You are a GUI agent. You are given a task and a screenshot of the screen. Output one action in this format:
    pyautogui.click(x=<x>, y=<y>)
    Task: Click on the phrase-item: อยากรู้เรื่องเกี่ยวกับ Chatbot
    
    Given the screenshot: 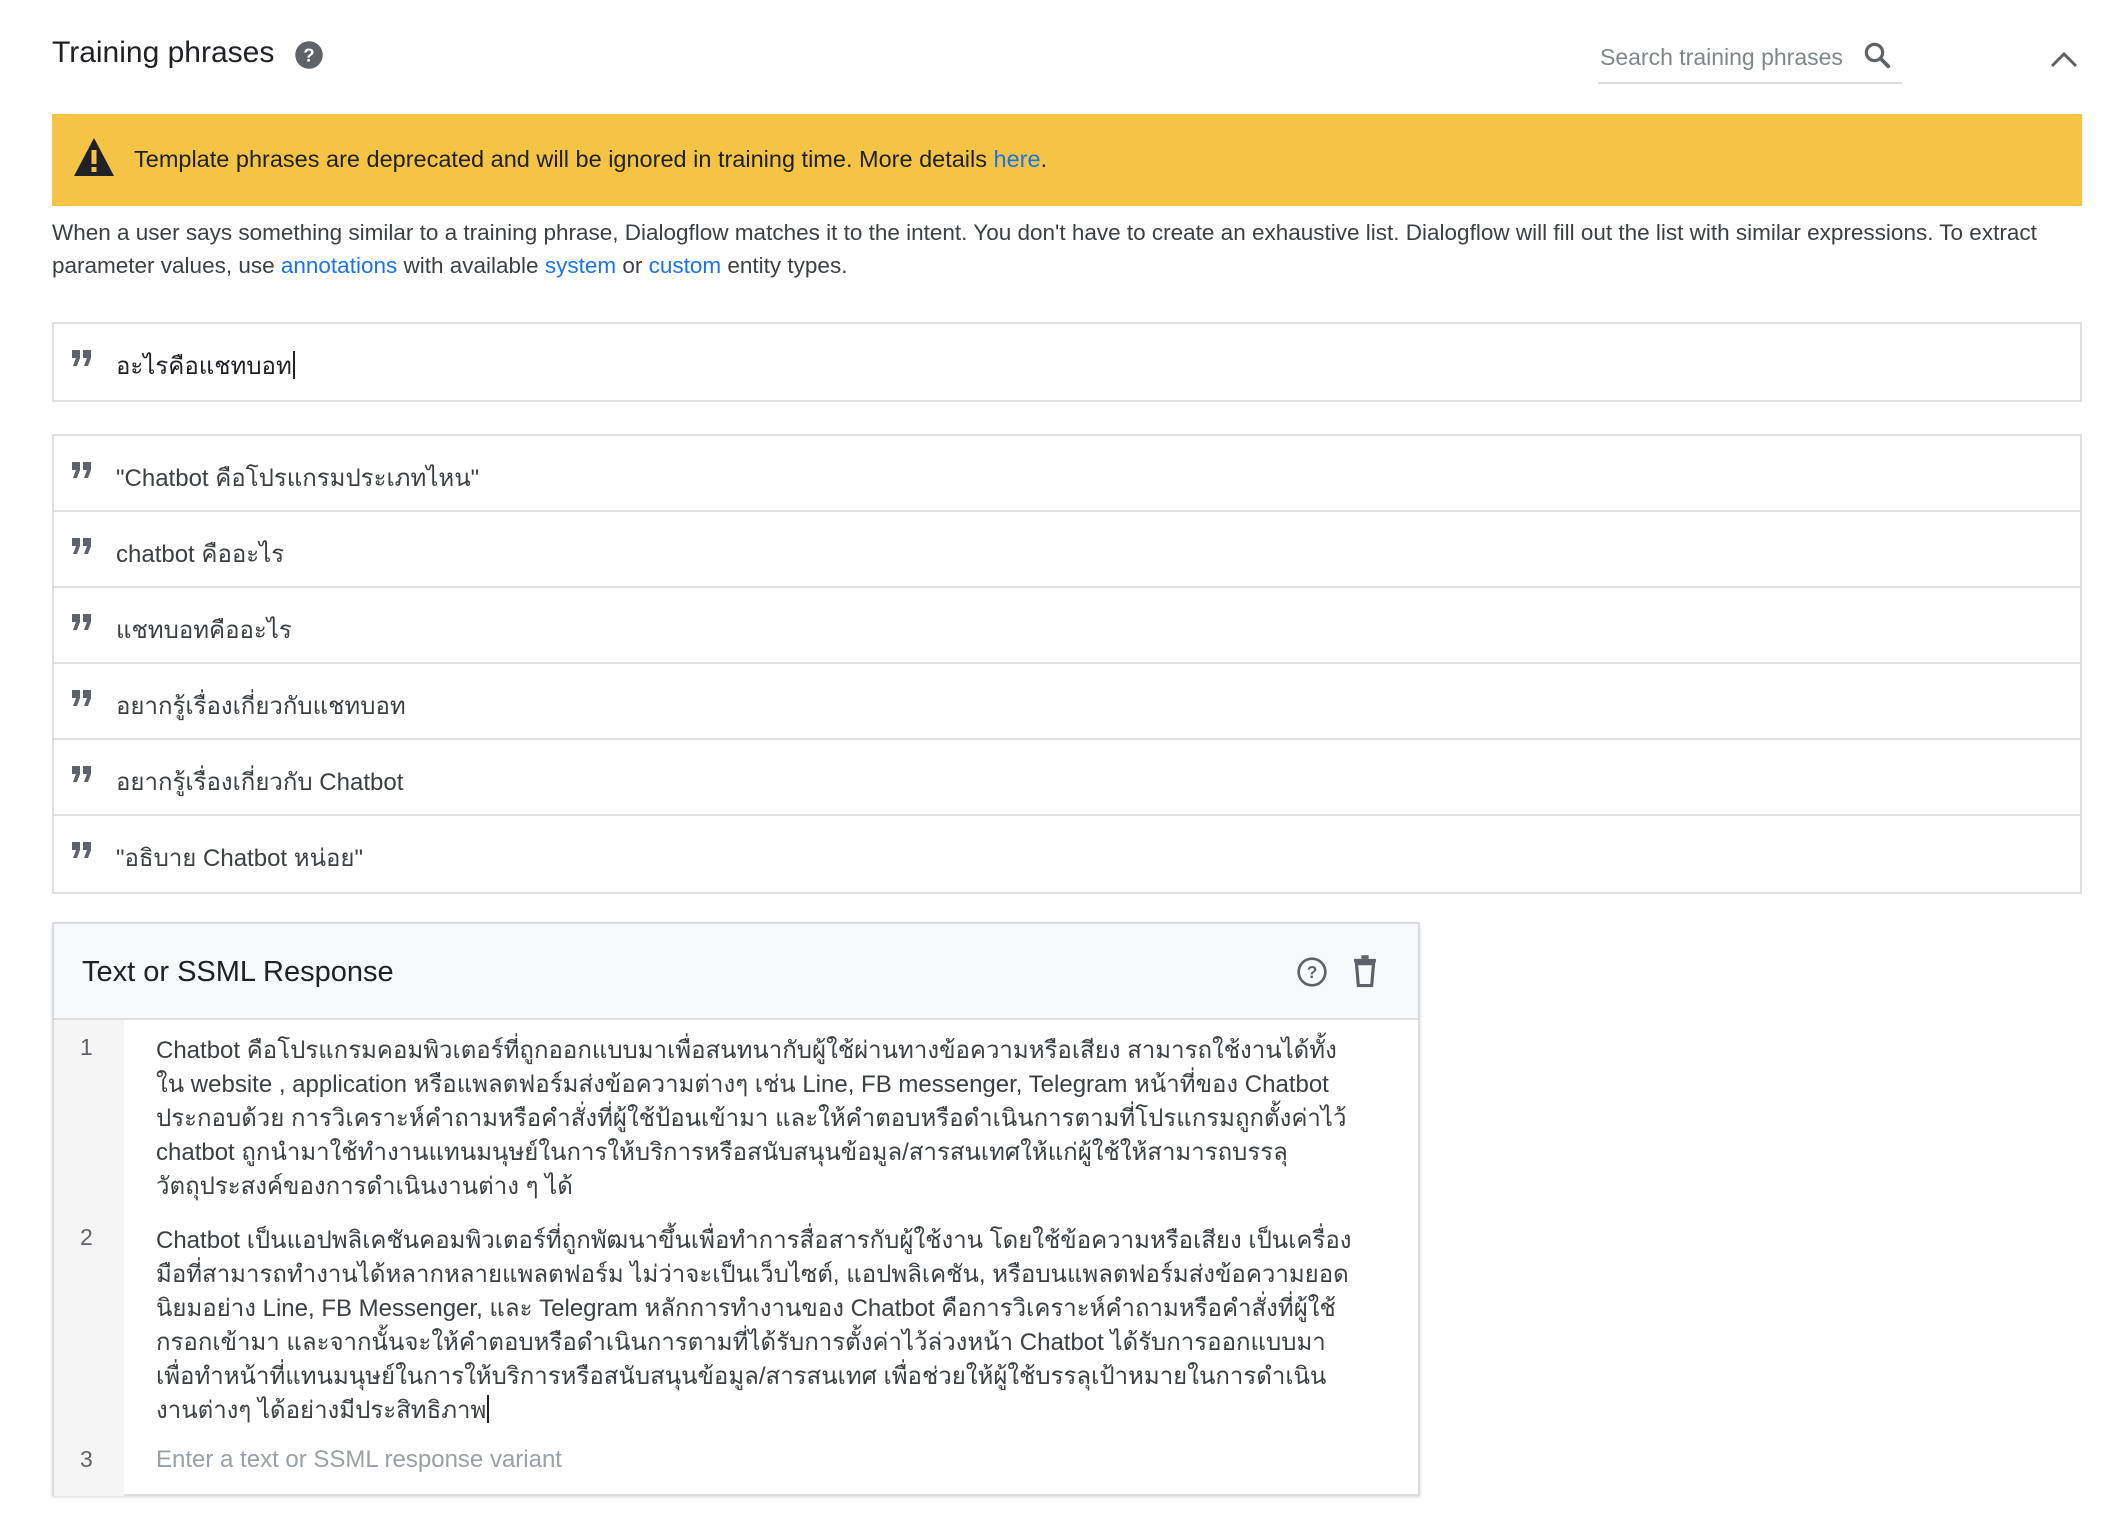 What is the action you would take?
    pyautogui.click(x=1067, y=778)
    